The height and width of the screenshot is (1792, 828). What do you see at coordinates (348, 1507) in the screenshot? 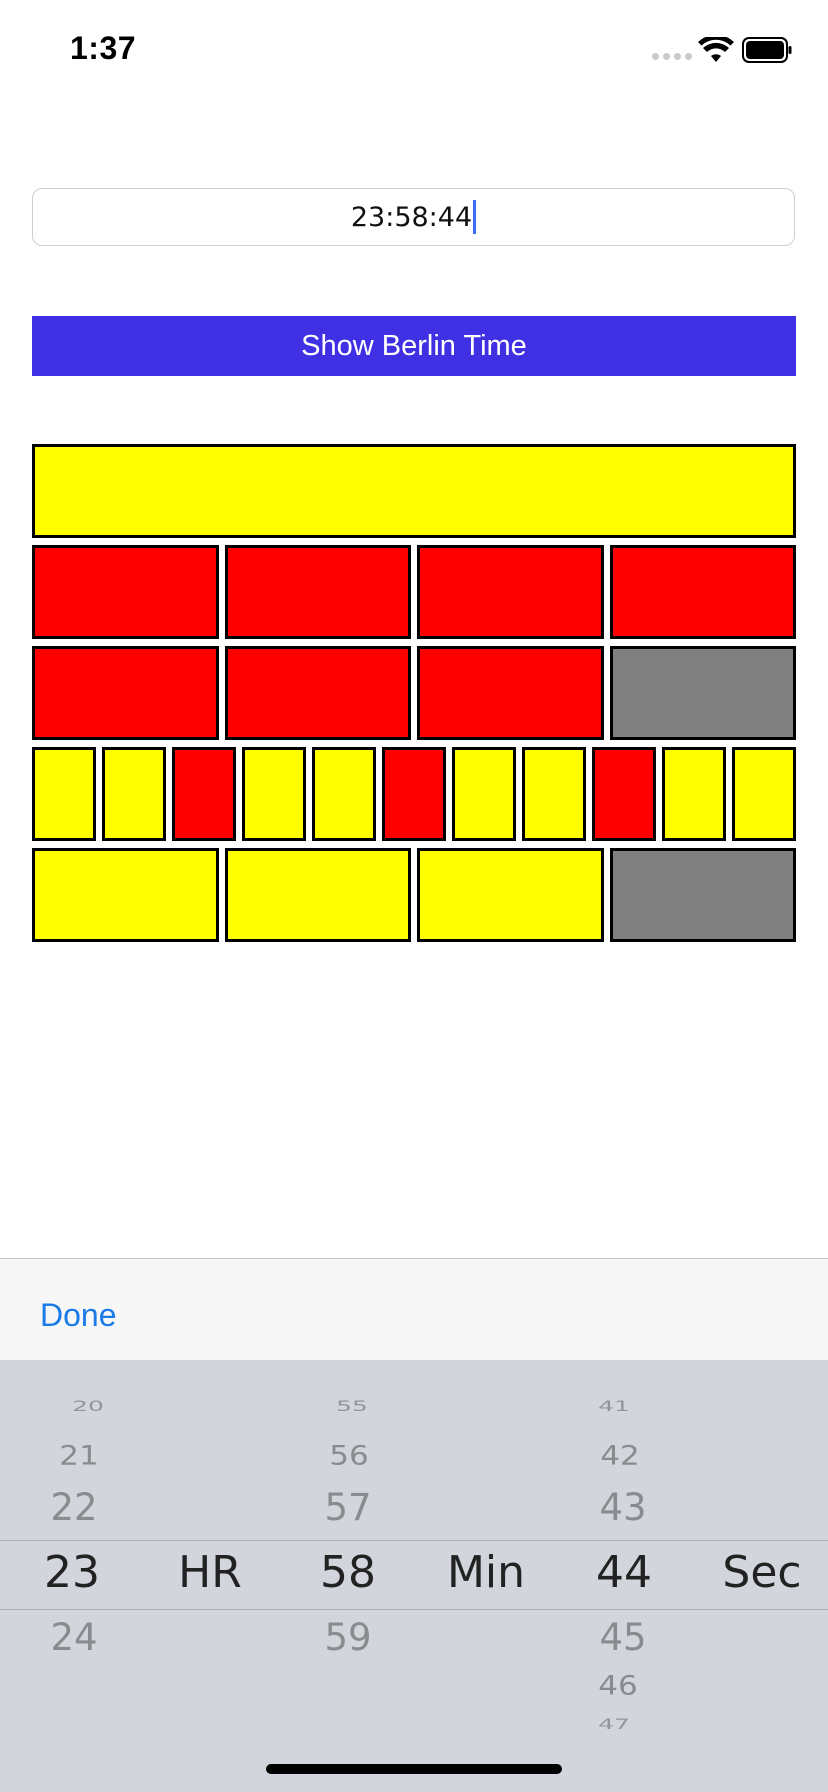
I see `picker-value: 57` at bounding box center [348, 1507].